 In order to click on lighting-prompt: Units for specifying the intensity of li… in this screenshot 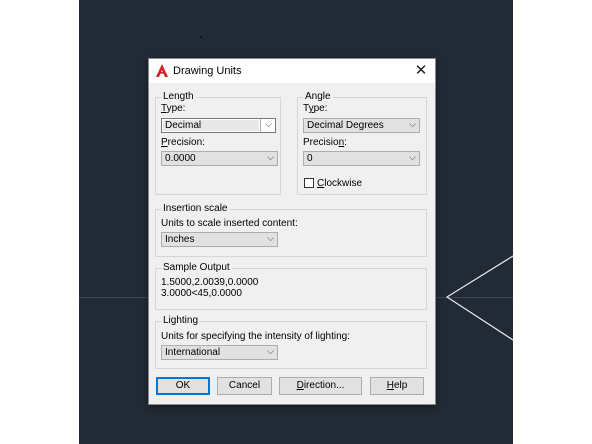, I will do `click(255, 336)`.